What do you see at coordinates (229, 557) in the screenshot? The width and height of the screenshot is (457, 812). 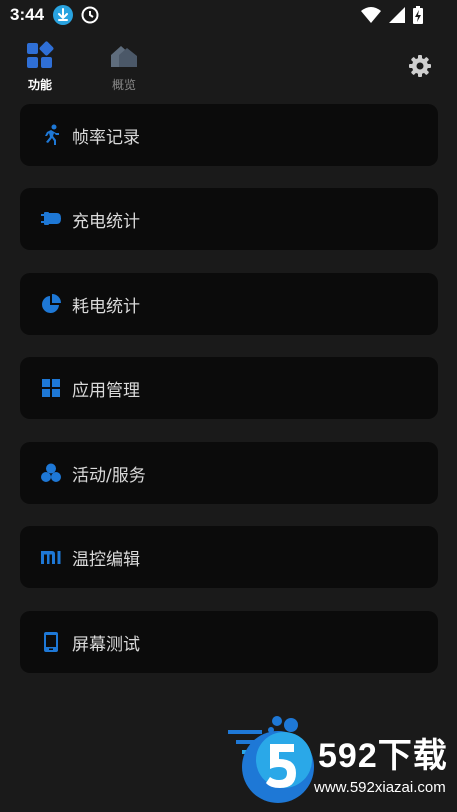 I see `menu-item-thermal-control-edit: 温控编辑` at bounding box center [229, 557].